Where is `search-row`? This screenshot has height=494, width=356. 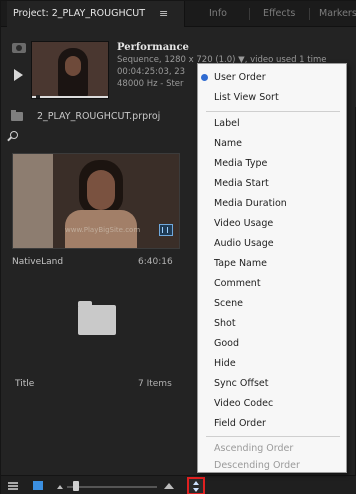 search-row is located at coordinates (96, 137).